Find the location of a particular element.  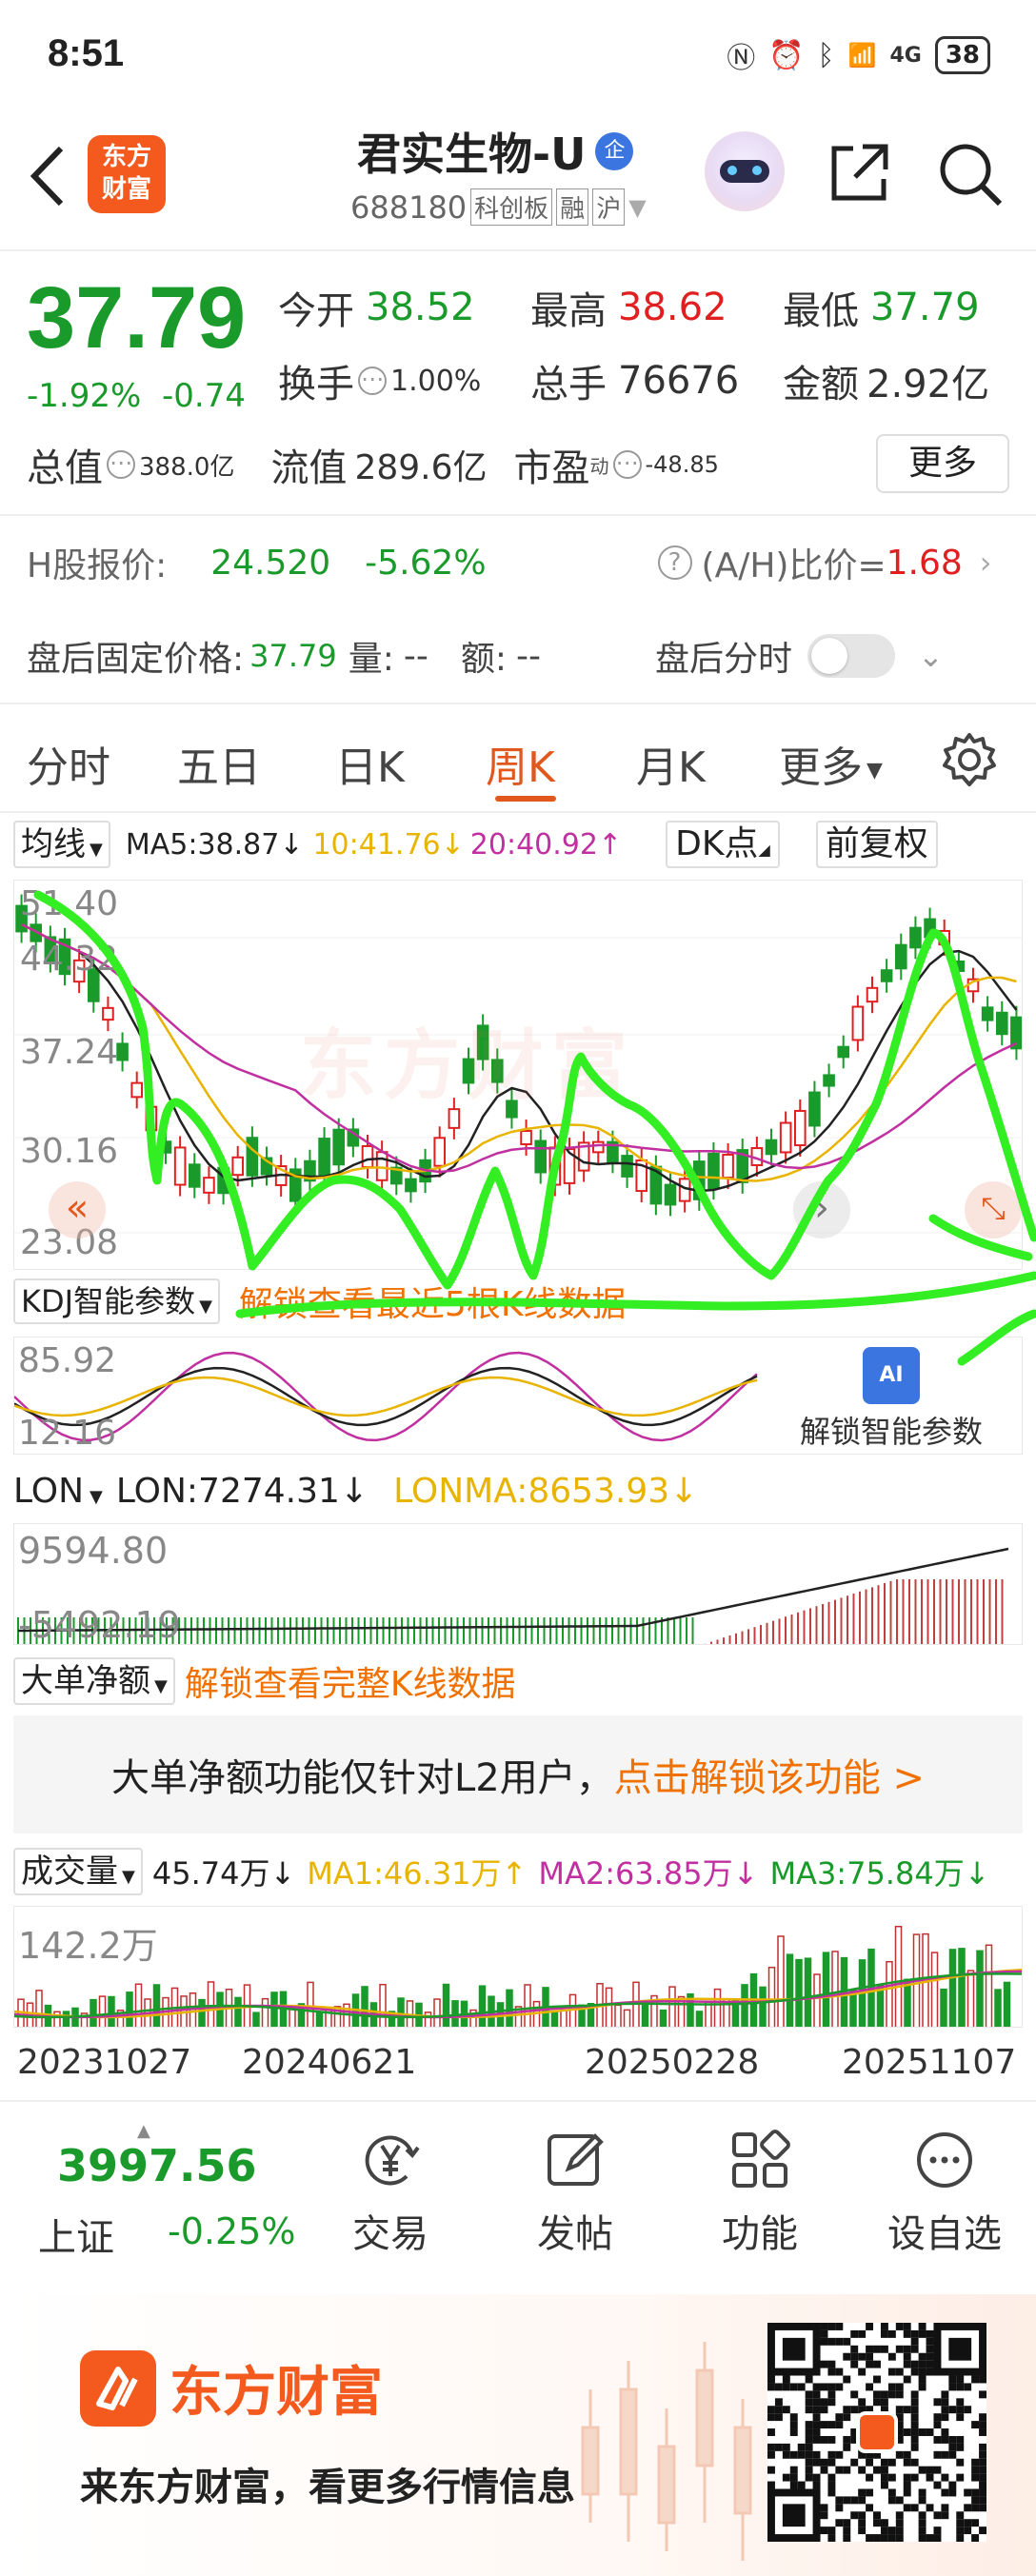

kline-chart: 东方财富 51.40 44.32 37.24 30.16 23.08 « › ⤡ is located at coordinates (518, 1075).